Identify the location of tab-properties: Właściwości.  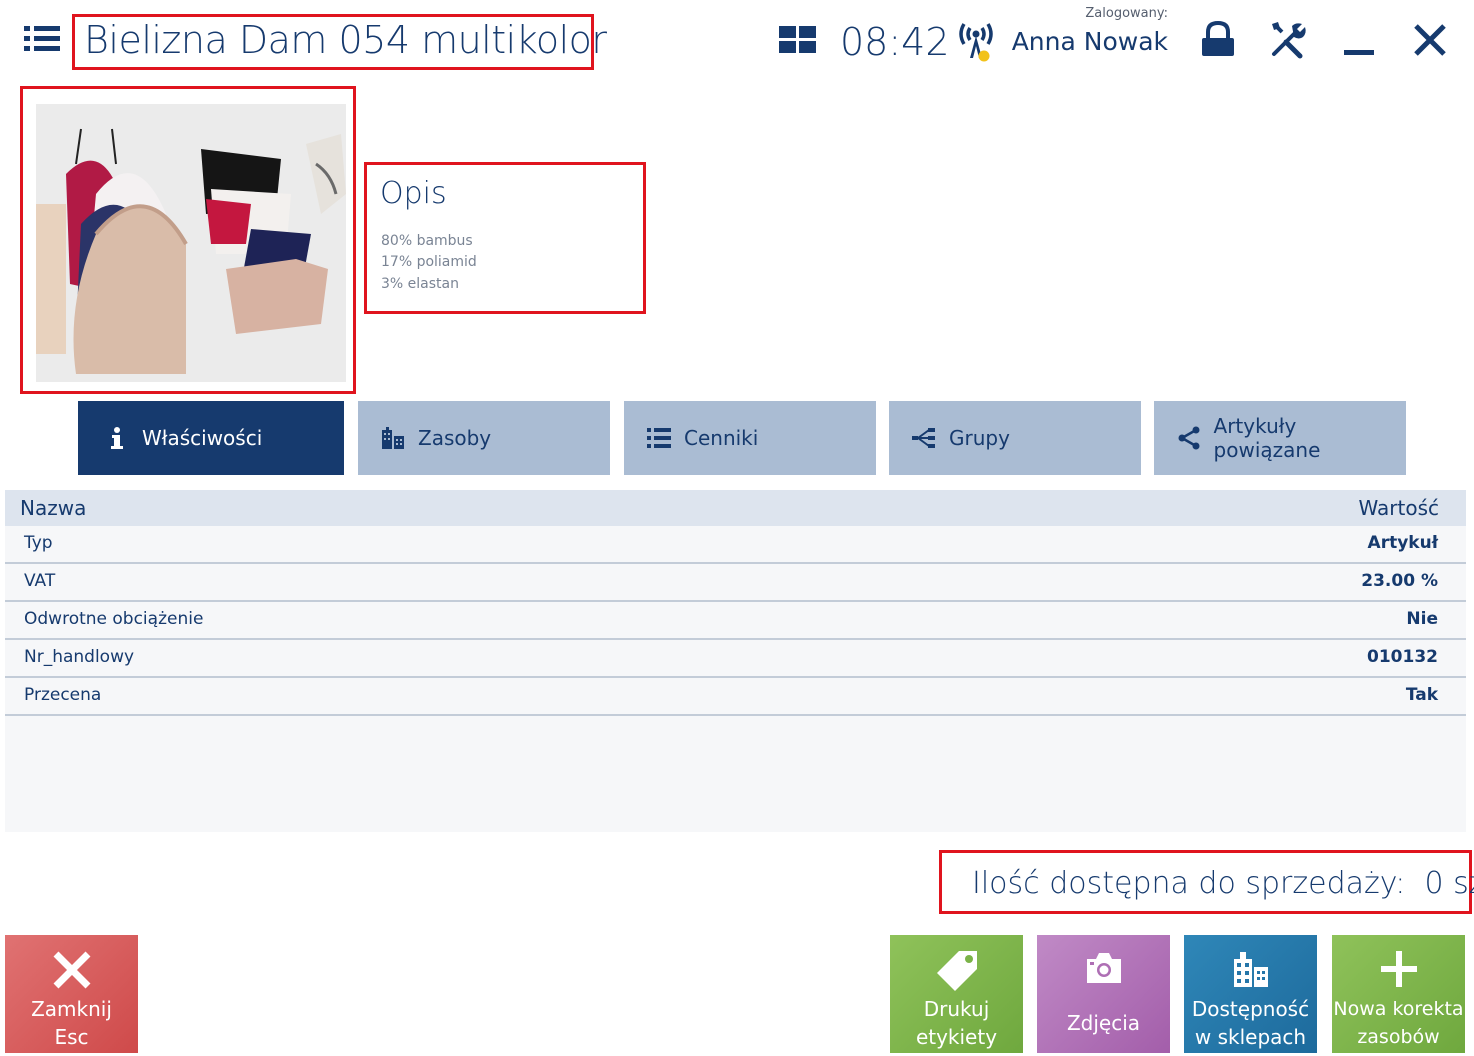
(211, 438).